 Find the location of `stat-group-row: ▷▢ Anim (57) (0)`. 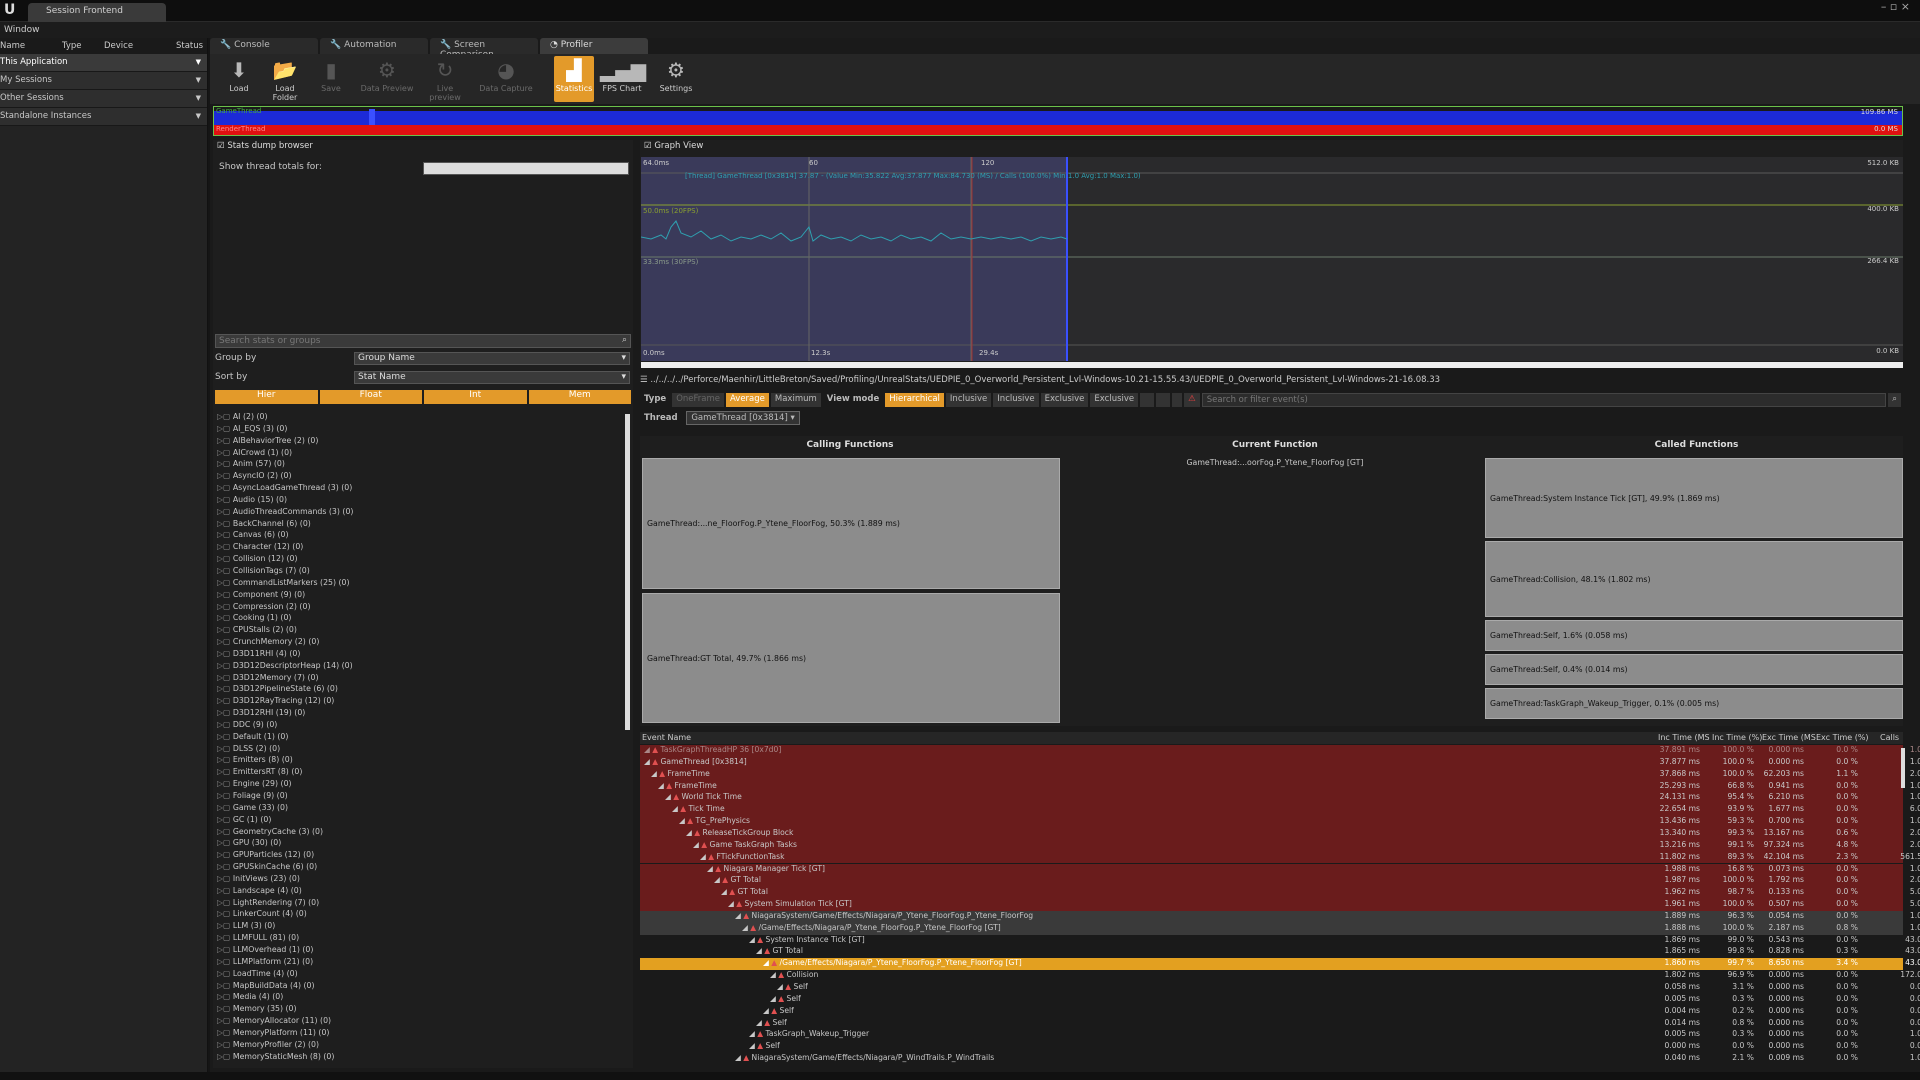

stat-group-row: ▷▢ Anim (57) (0) is located at coordinates (419, 465).